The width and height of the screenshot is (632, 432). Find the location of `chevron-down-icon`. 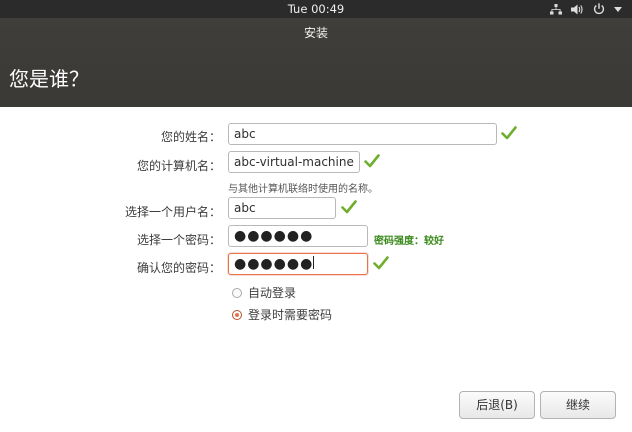

chevron-down-icon is located at coordinates (618, 9).